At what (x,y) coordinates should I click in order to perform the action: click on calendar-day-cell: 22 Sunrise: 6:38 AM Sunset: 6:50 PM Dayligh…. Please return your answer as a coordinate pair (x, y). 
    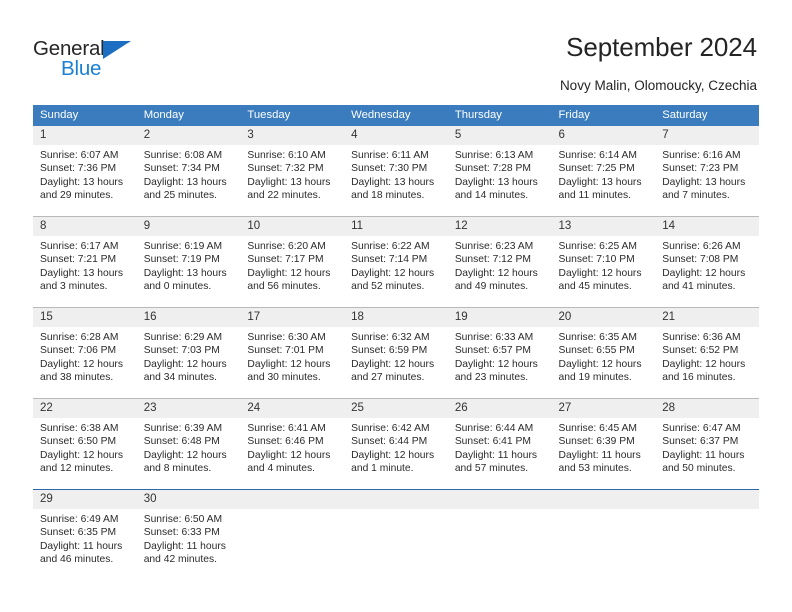
    Looking at the image, I should click on (85, 444).